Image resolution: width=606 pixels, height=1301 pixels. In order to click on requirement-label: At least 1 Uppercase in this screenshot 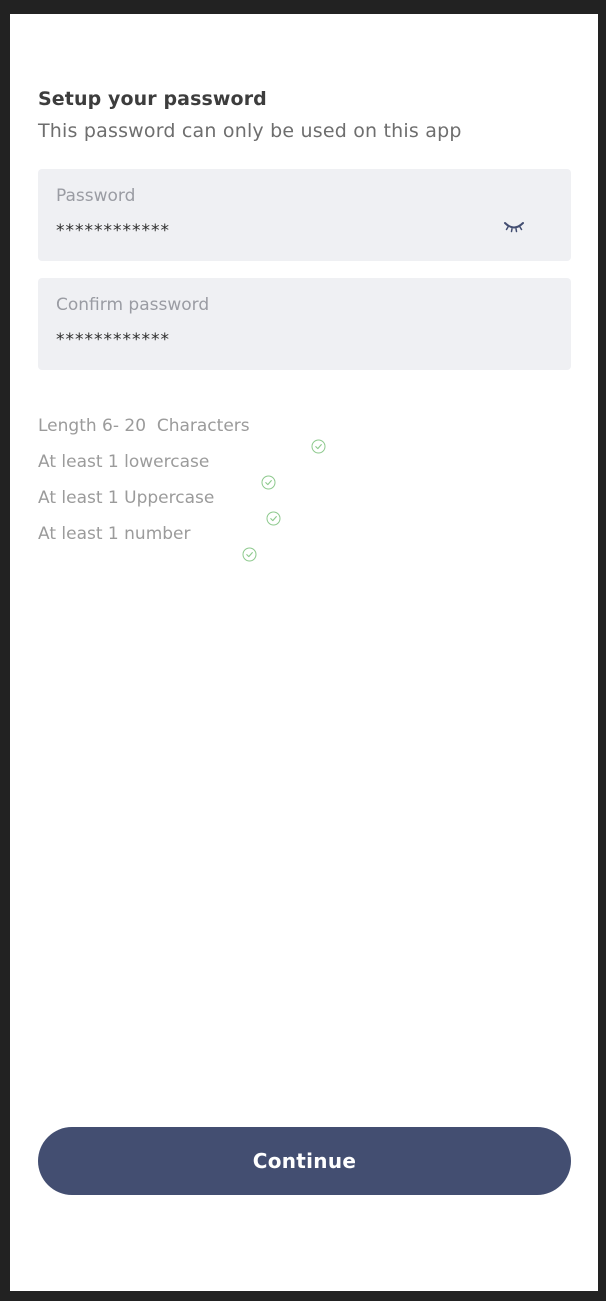, I will do `click(126, 498)`.